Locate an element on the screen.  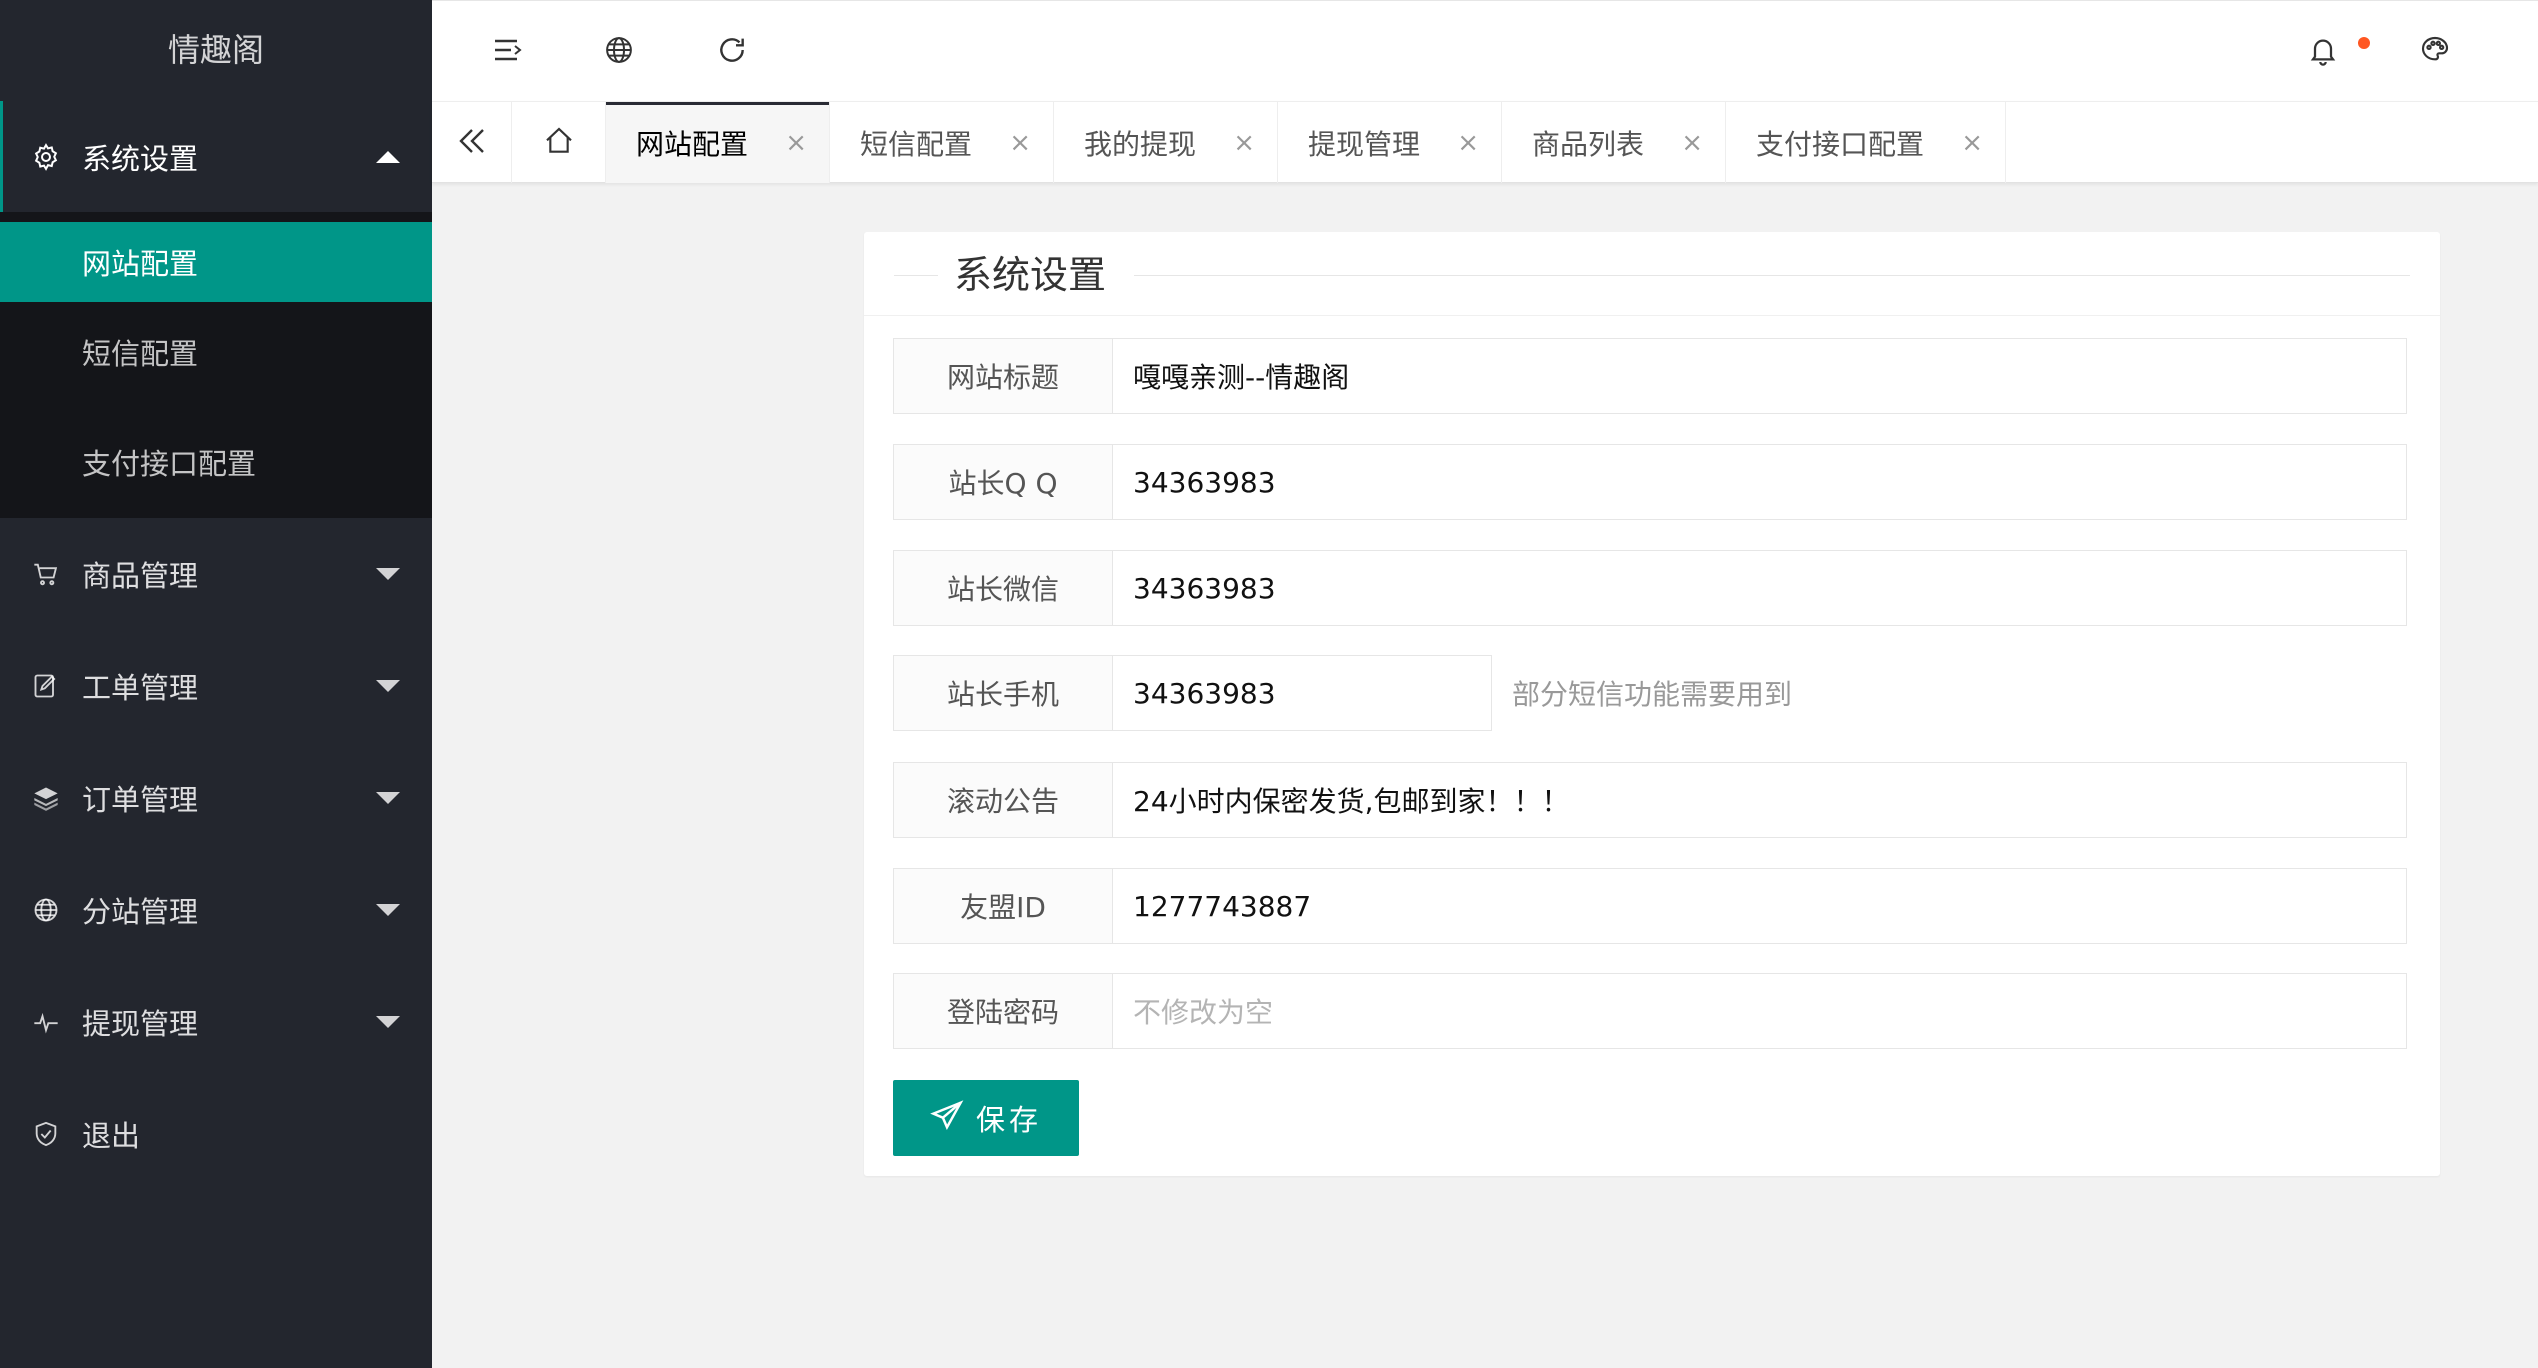
sidebar-item-system-settings: 系统设置 is located at coordinates (216, 156).